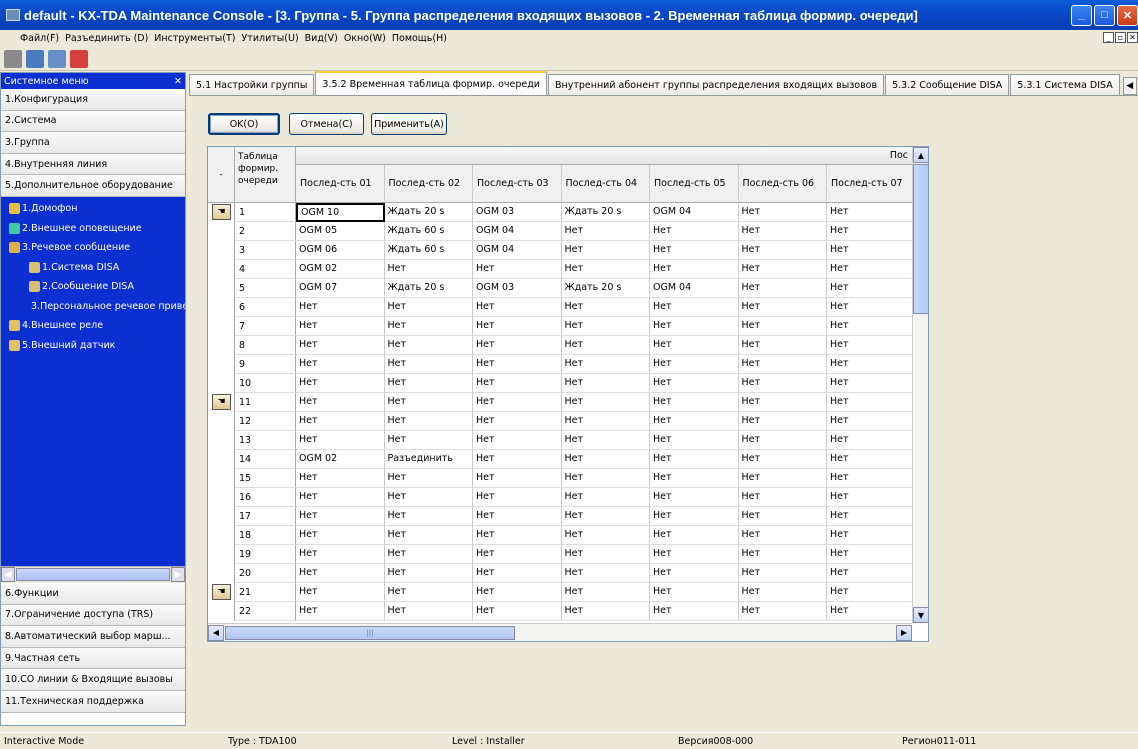 The image size is (1138, 749). I want to click on apply-button: Применить(A), so click(409, 124).